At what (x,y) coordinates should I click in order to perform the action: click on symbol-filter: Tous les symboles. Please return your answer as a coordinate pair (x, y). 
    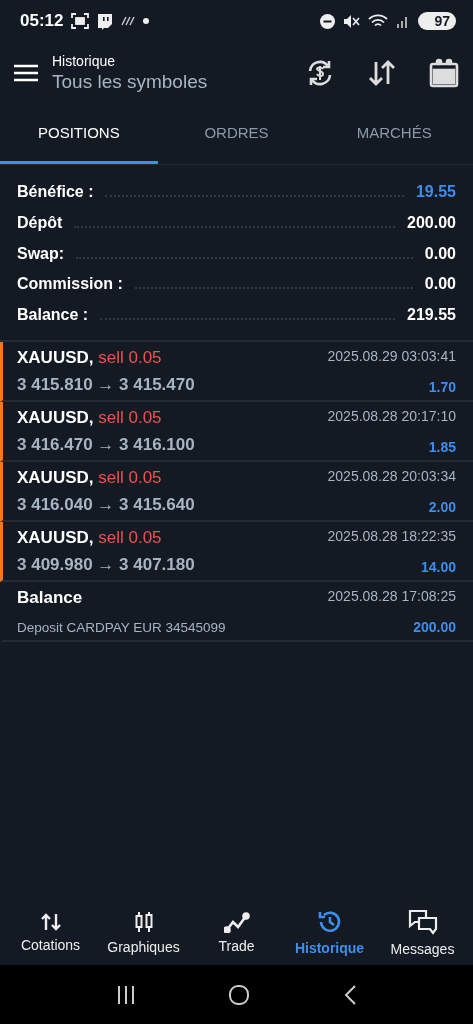
    Looking at the image, I should click on (162, 82).